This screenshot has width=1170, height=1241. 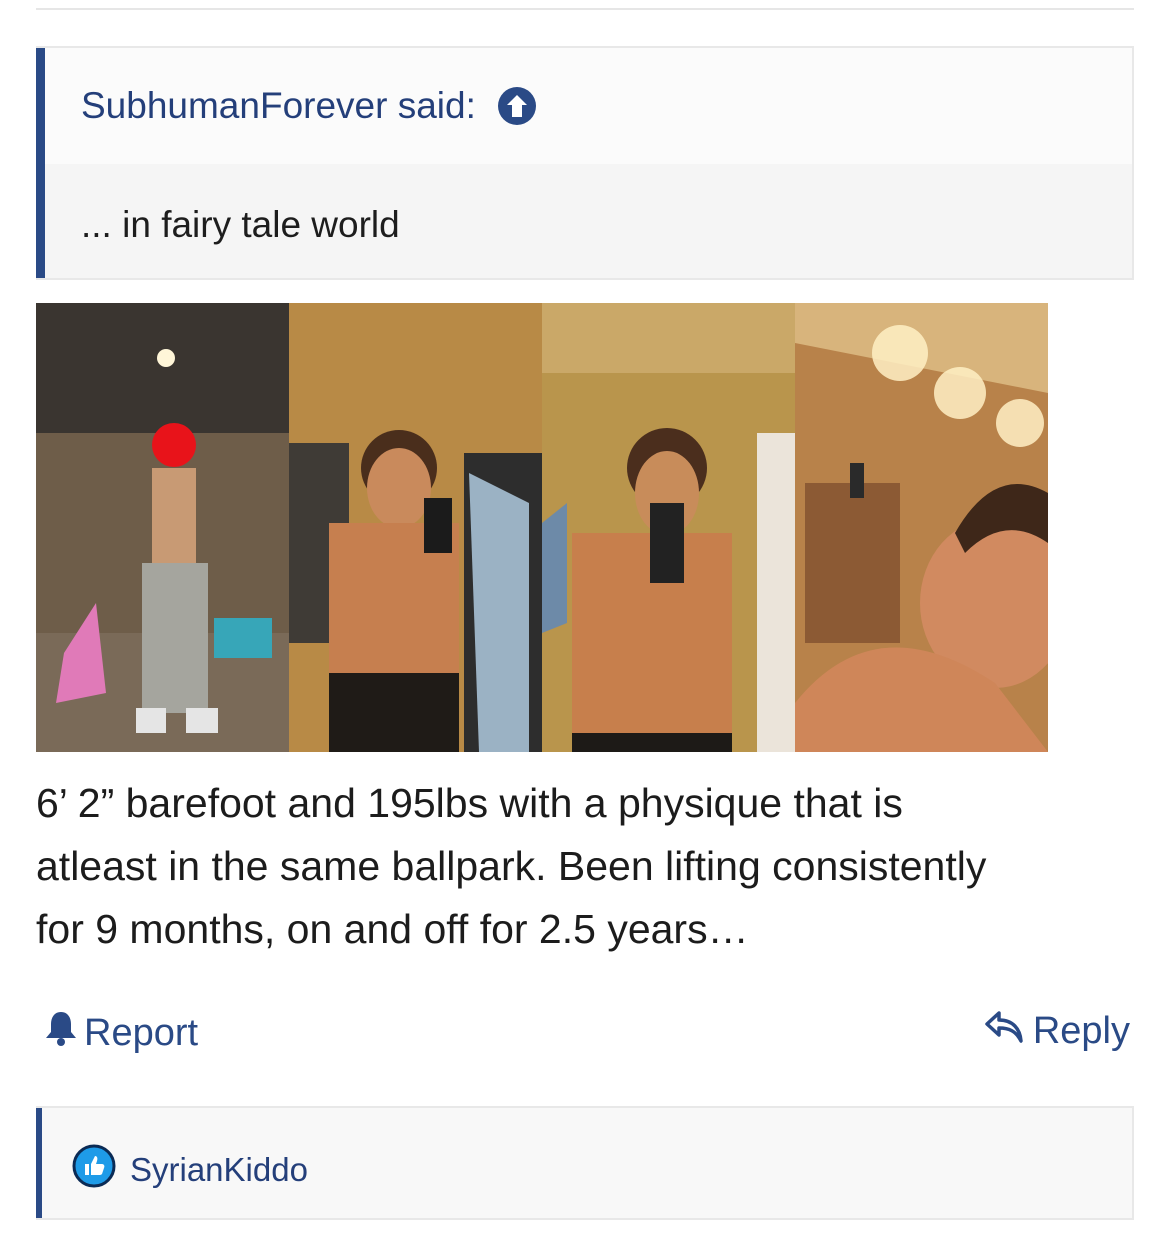 I want to click on photo-mirror-selfie-front, so click(x=668, y=527).